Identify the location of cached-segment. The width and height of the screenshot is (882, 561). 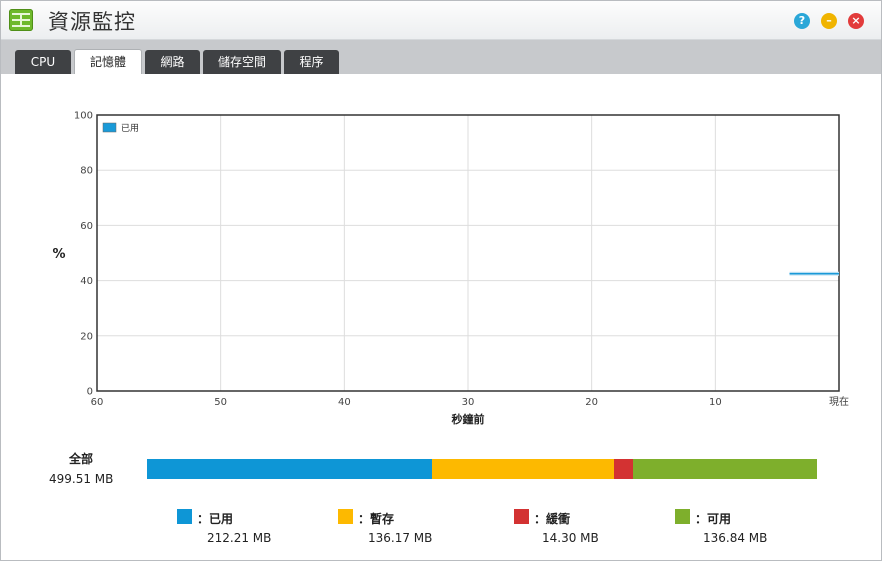
(523, 469).